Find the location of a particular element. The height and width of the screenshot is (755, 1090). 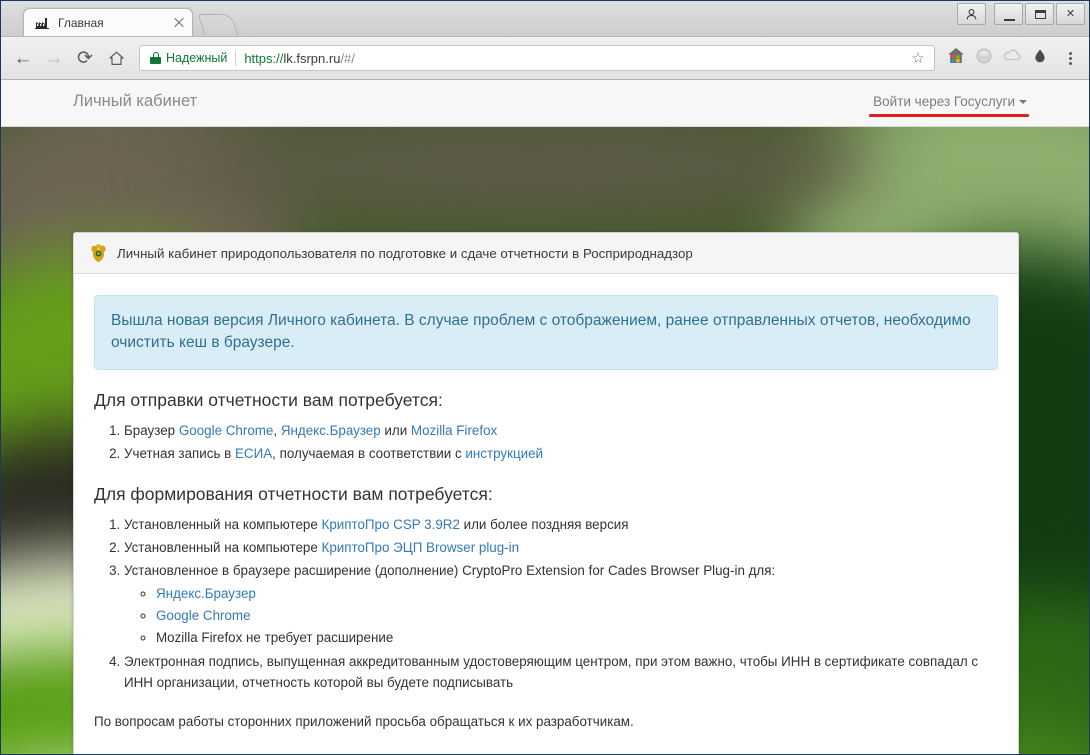

inline-text: Браузер is located at coordinates (151, 430).